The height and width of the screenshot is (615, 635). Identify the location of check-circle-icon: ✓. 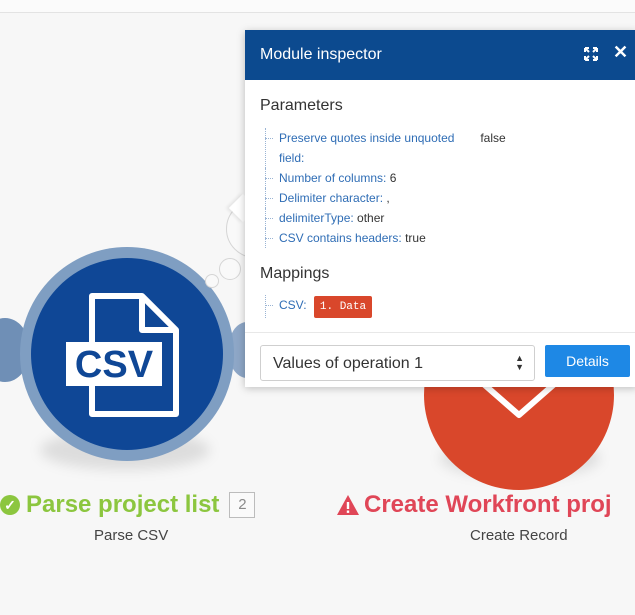
(10, 505).